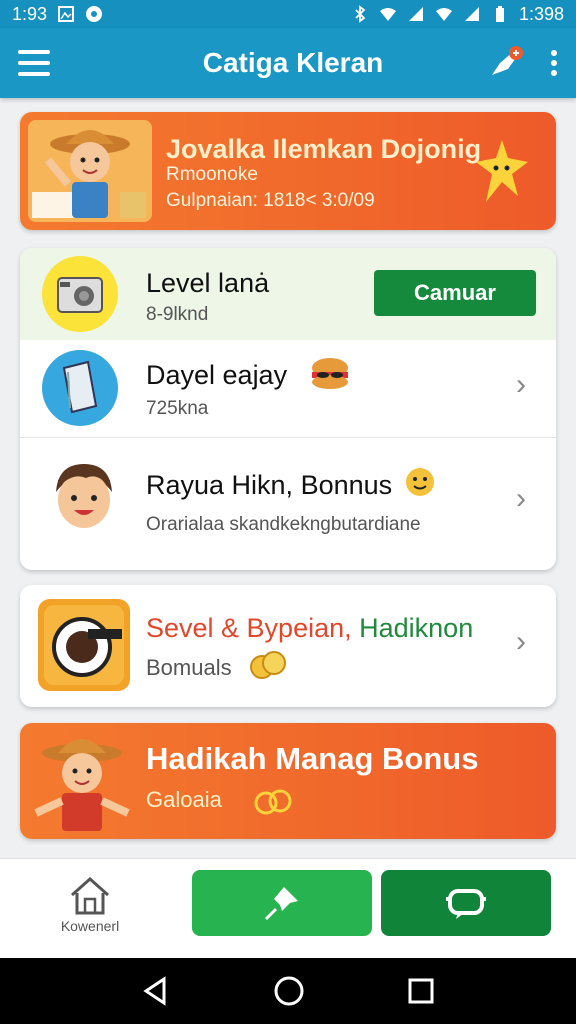  What do you see at coordinates (502, 171) in the screenshot?
I see `star-mascot-icon` at bounding box center [502, 171].